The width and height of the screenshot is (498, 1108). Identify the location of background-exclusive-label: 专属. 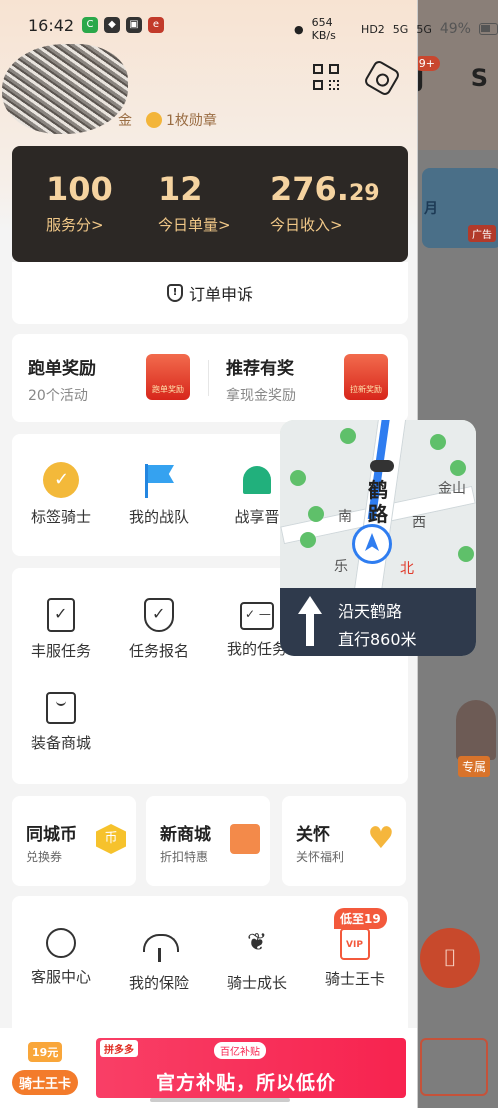
(474, 766).